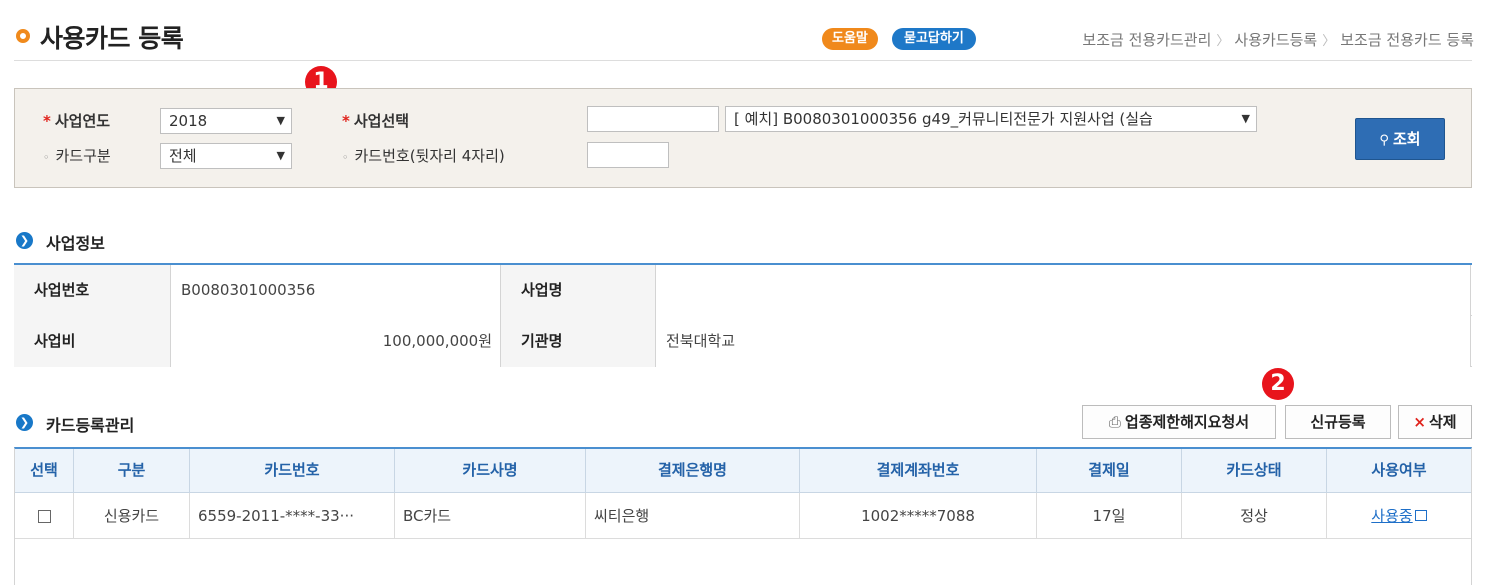 The width and height of the screenshot is (1487, 585). Describe the element at coordinates (1278, 384) in the screenshot. I see `annotation-badge-2: 2` at that location.